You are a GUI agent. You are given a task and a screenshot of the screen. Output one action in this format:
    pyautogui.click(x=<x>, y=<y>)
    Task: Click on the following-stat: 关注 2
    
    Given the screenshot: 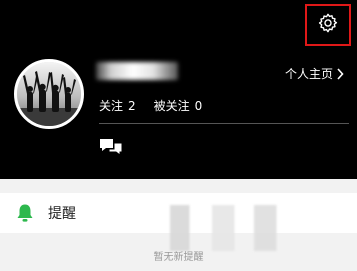 What is the action you would take?
    pyautogui.click(x=117, y=105)
    